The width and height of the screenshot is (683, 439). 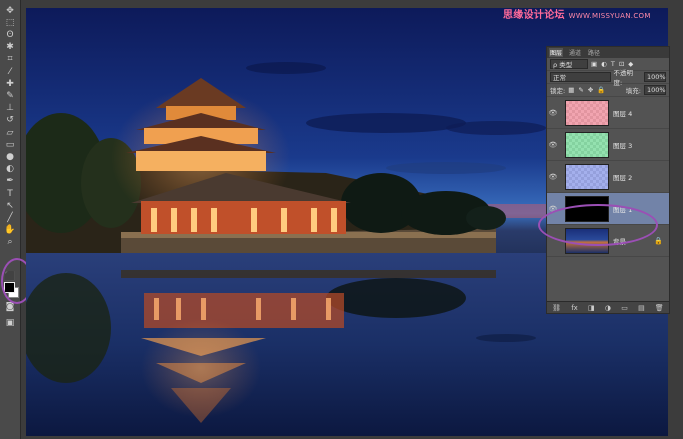 I want to click on lasso-tool-icon: ʘ, so click(x=10, y=34).